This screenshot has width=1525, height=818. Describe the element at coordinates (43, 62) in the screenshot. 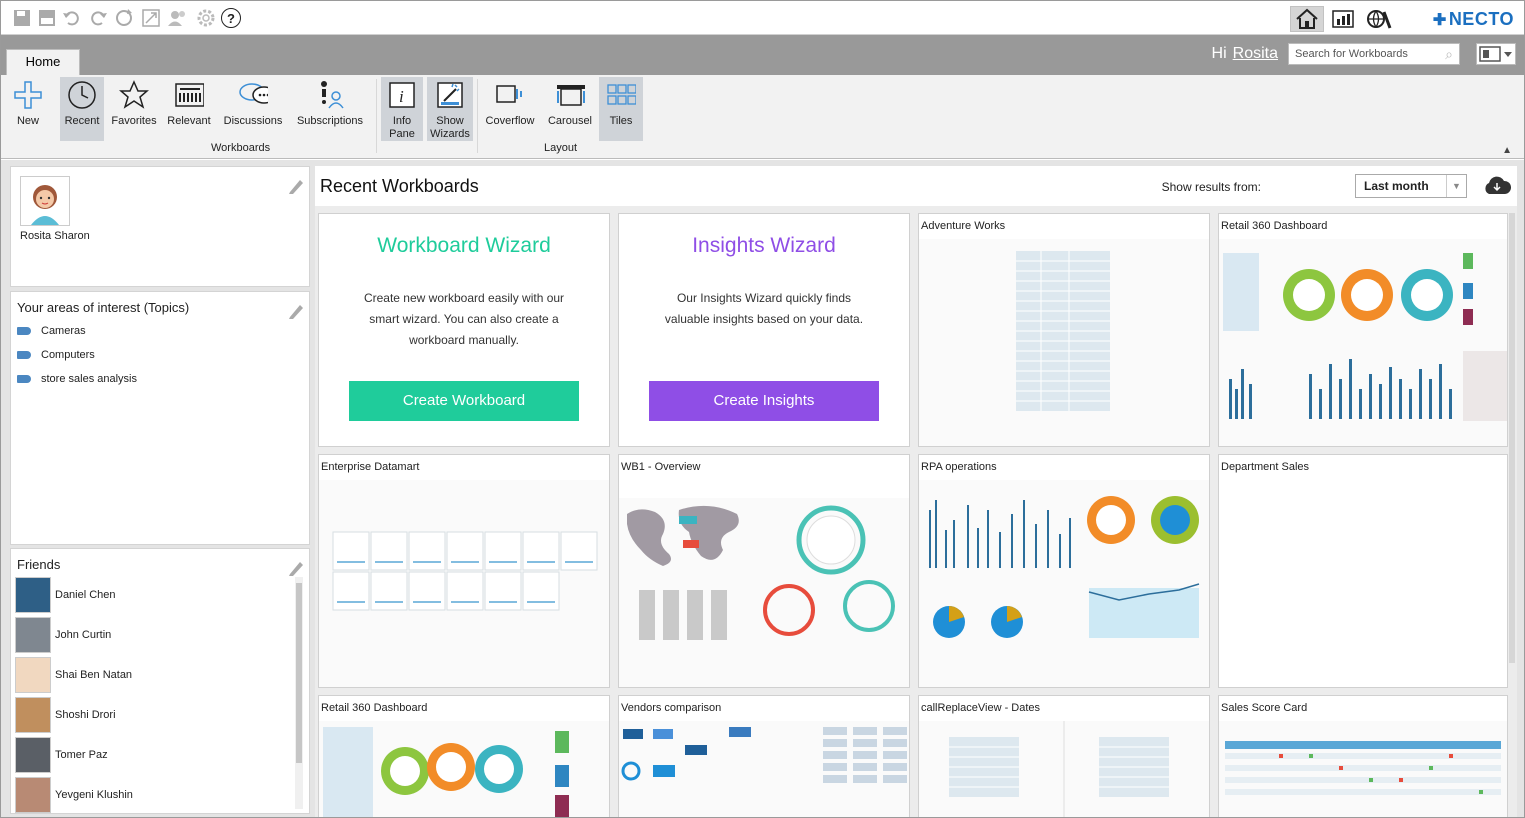

I see `tab-home: Home` at that location.